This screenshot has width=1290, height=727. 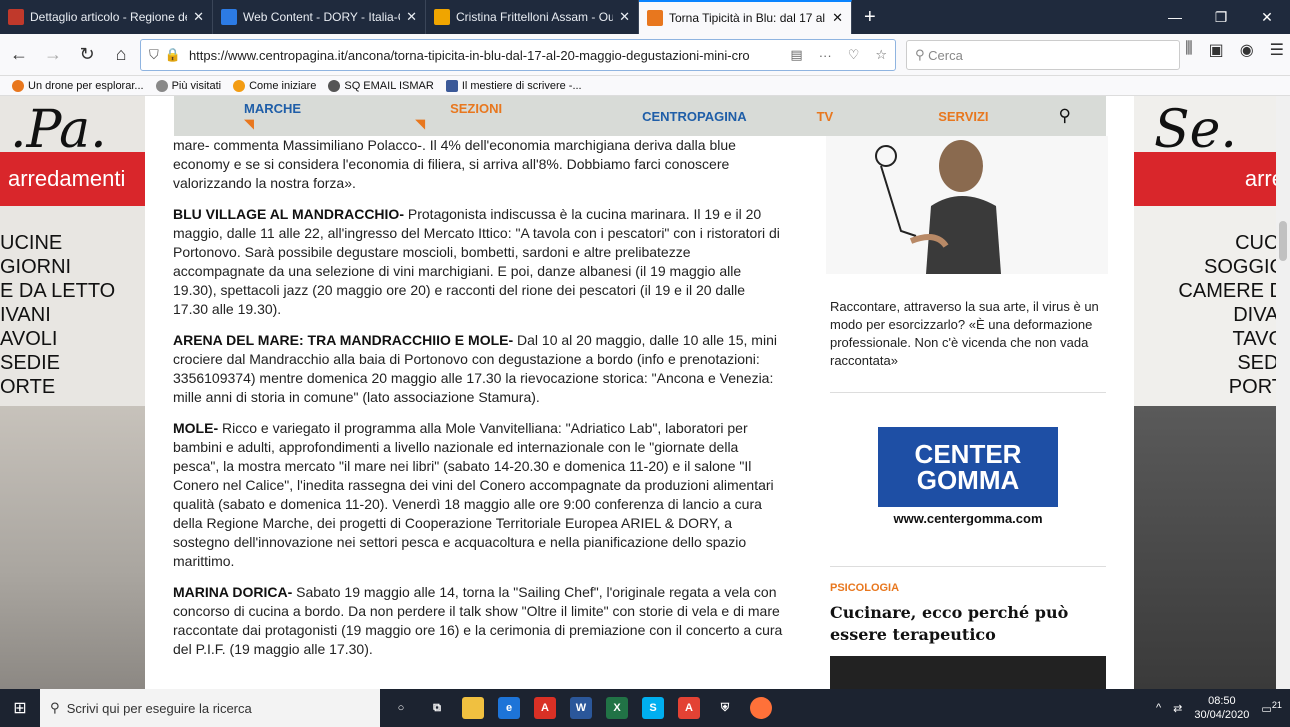 What do you see at coordinates (401, 708) in the screenshot?
I see `cortana-icon: ○` at bounding box center [401, 708].